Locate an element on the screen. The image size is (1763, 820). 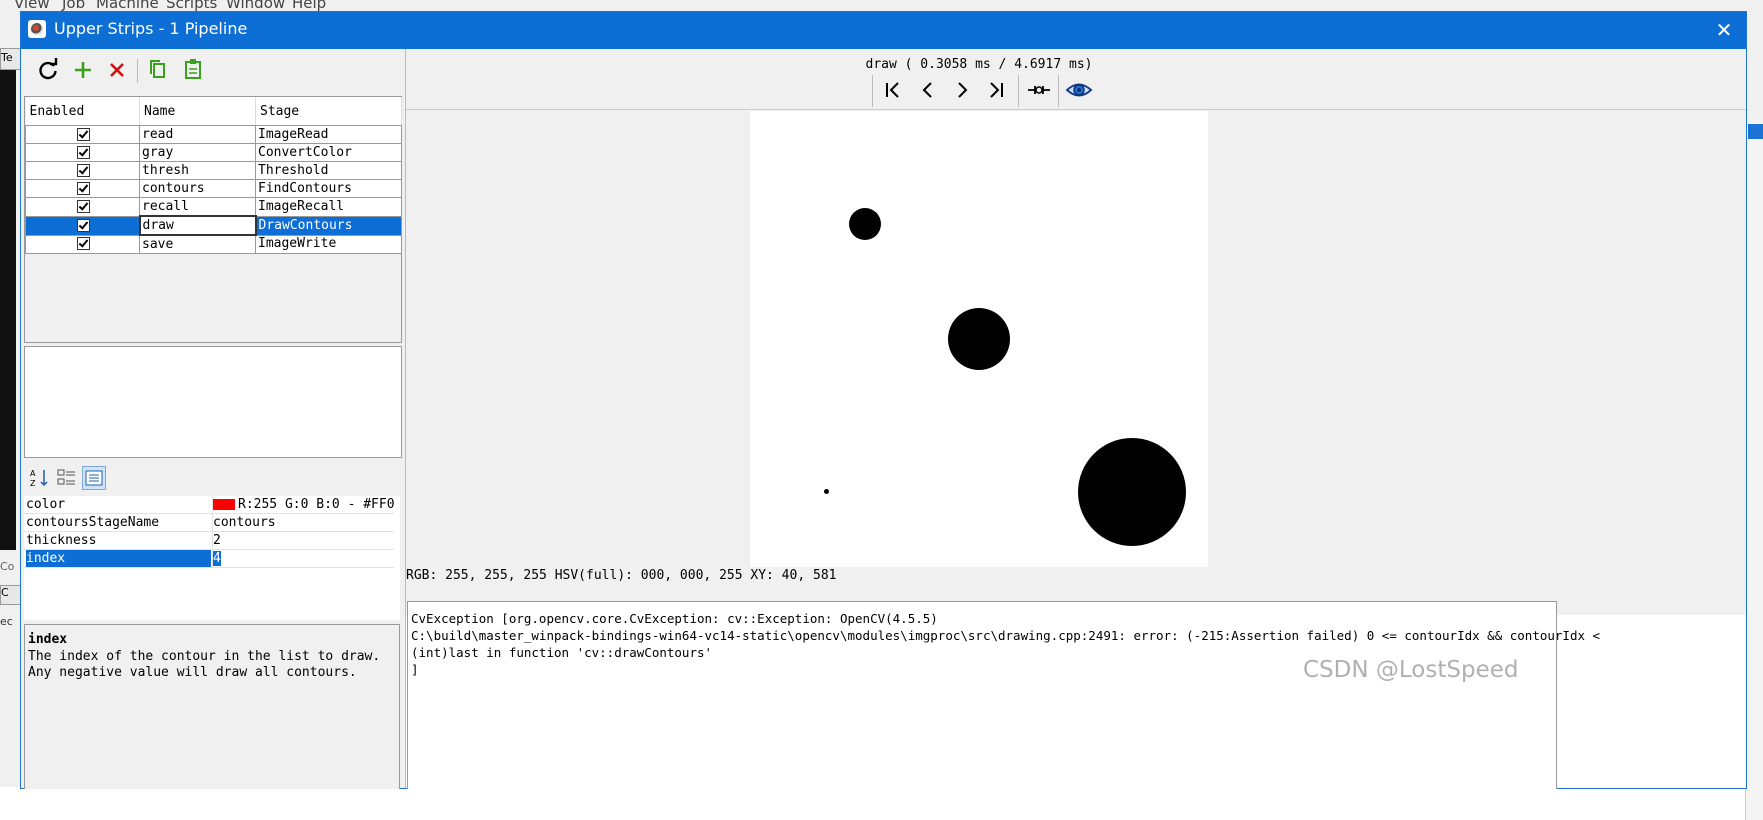
stage-info-panel is located at coordinates (213, 402).